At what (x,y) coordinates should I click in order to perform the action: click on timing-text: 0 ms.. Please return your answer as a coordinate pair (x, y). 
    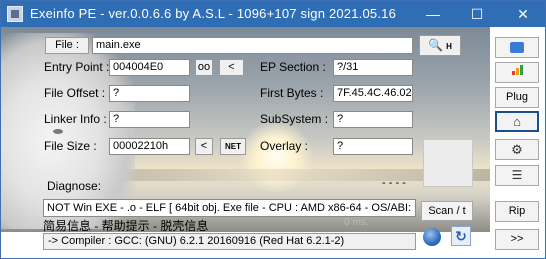
    Looking at the image, I should click on (356, 222).